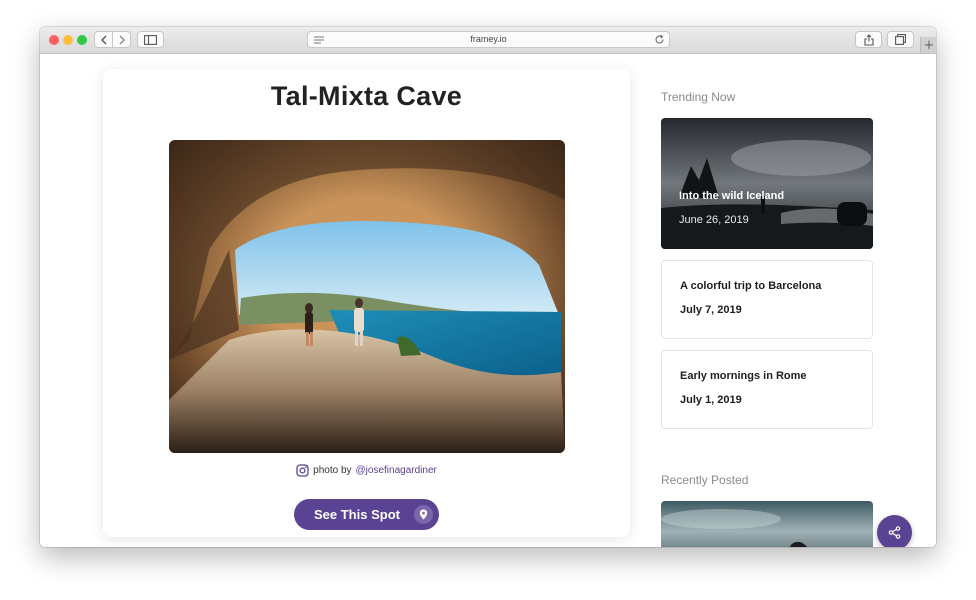 The image size is (976, 600). I want to click on url-text: framey.io, so click(488, 39).